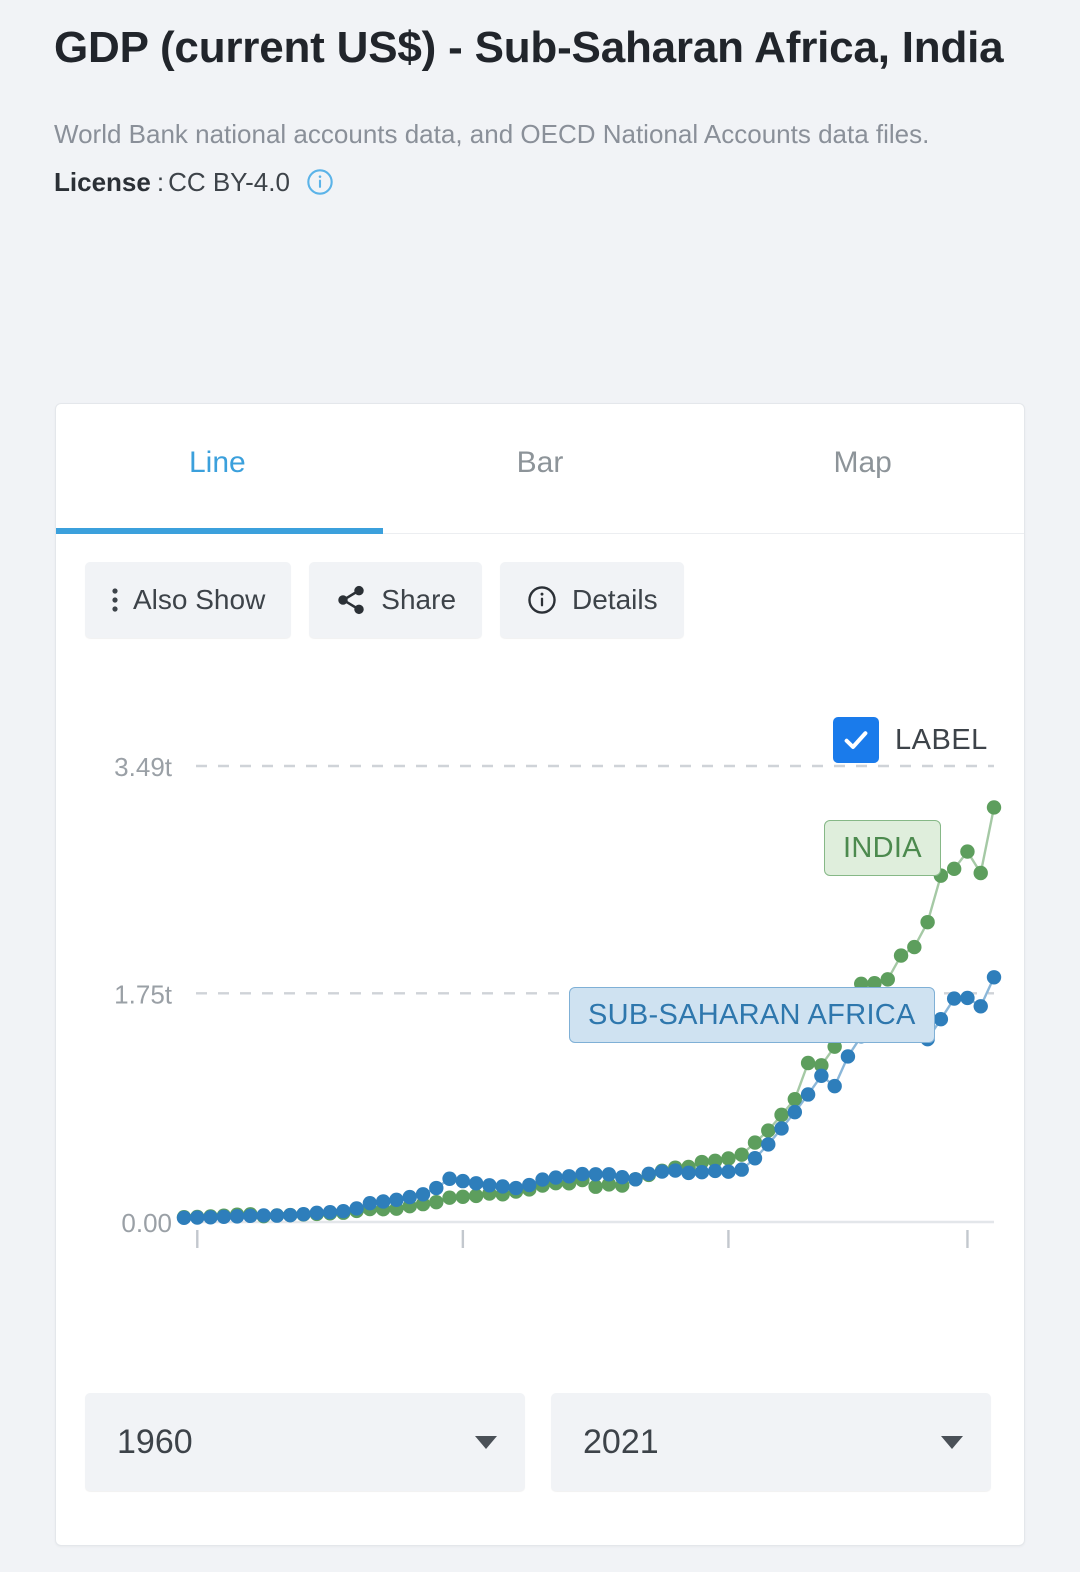 Image resolution: width=1080 pixels, height=1572 pixels. Describe the element at coordinates (102, 181) in the screenshot. I see `license-label: License` at that location.